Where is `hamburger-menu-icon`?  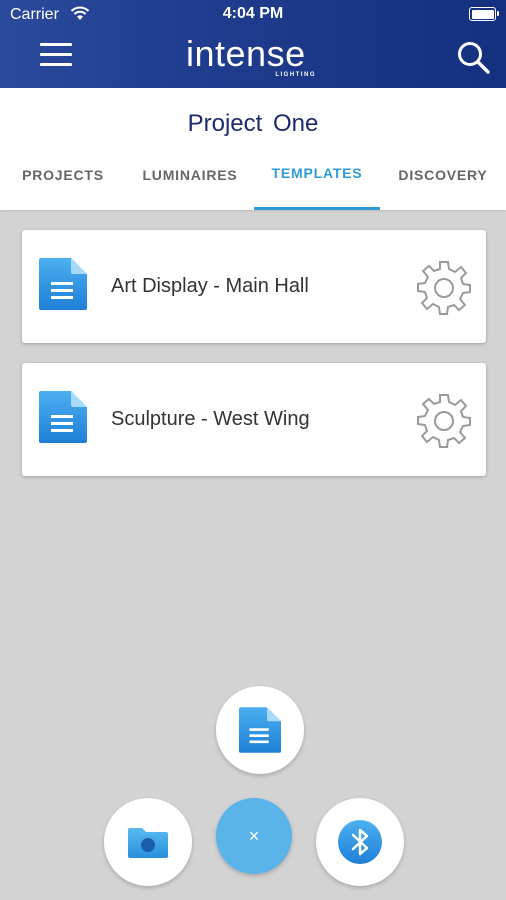
hamburger-menu-icon is located at coordinates (57, 56).